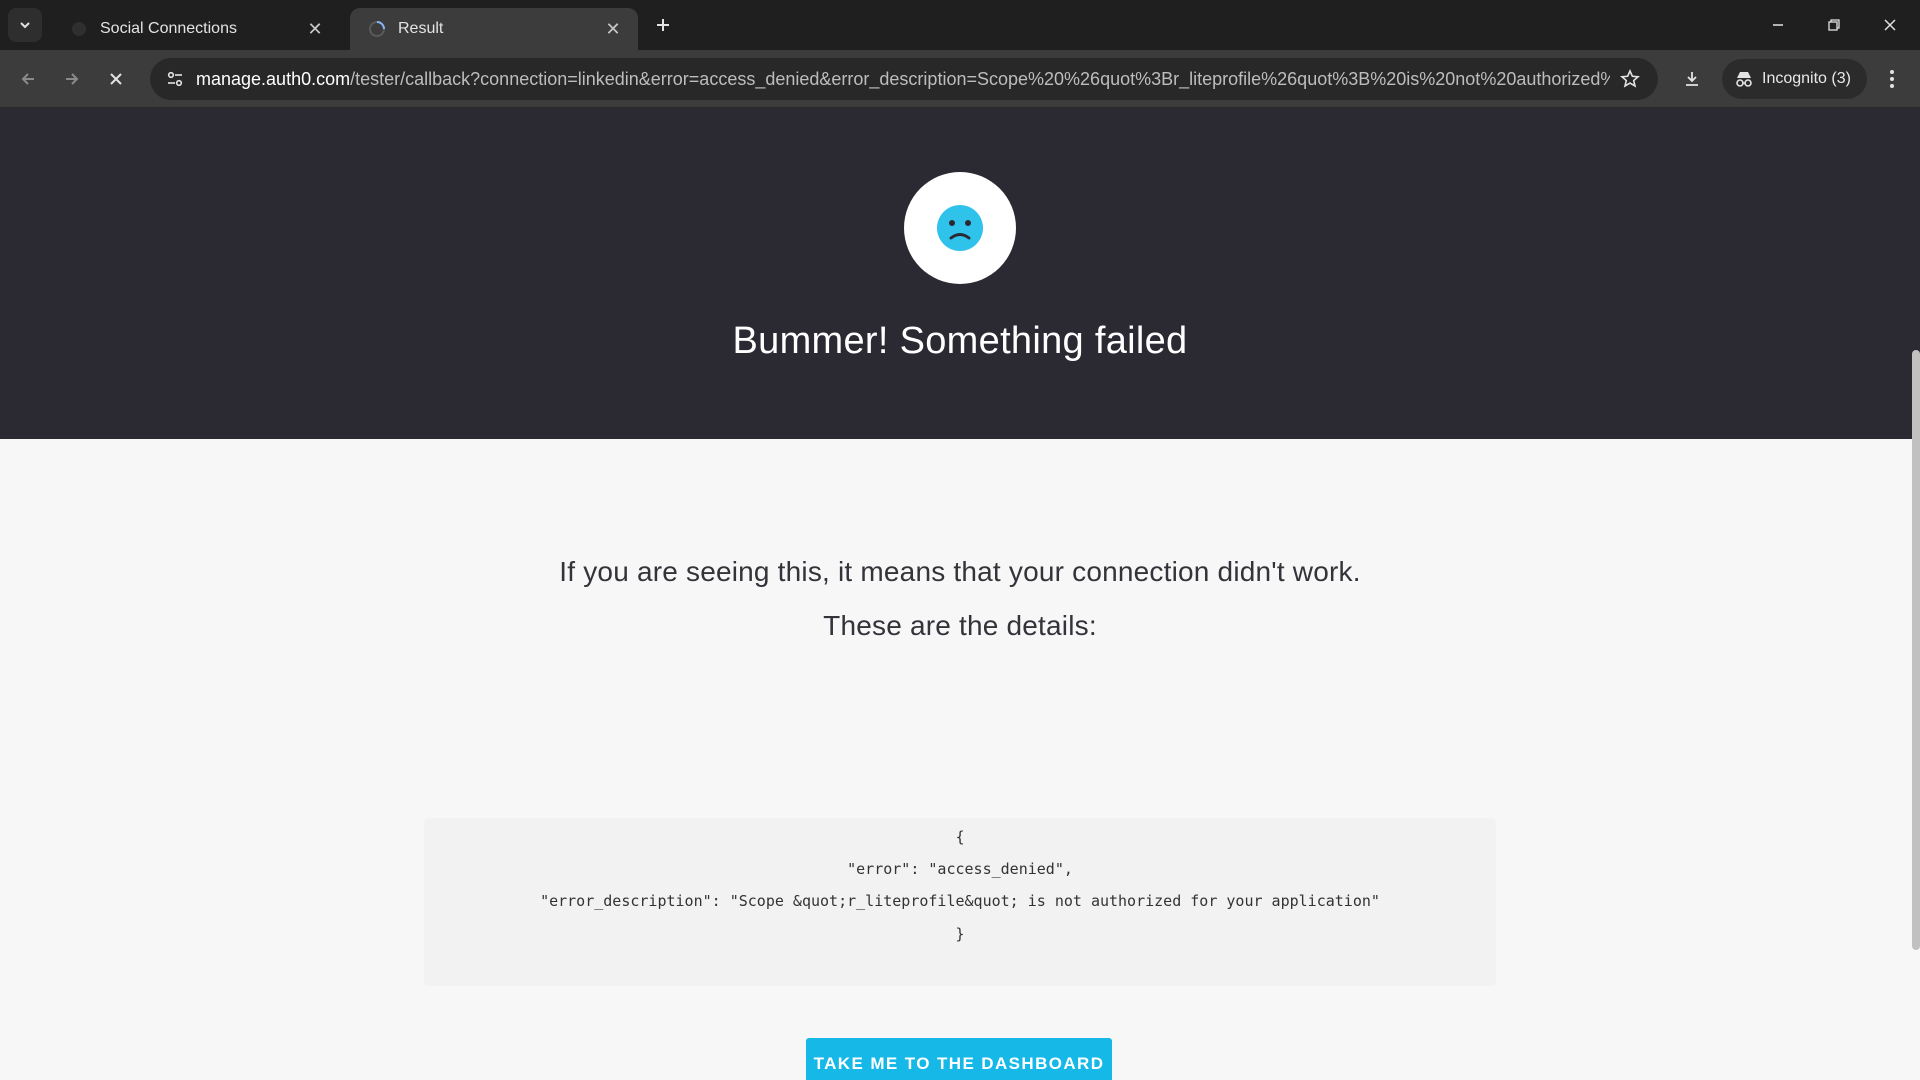 The width and height of the screenshot is (1920, 1080). What do you see at coordinates (959, 1059) in the screenshot?
I see `dashboard-button: TAKE ME TO THE DASHBOARD` at bounding box center [959, 1059].